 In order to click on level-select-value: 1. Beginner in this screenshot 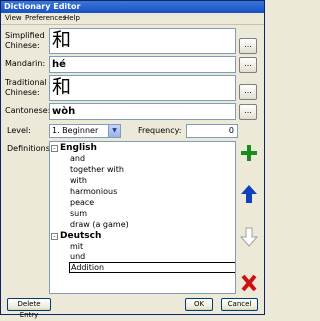, I will do `click(75, 130)`.